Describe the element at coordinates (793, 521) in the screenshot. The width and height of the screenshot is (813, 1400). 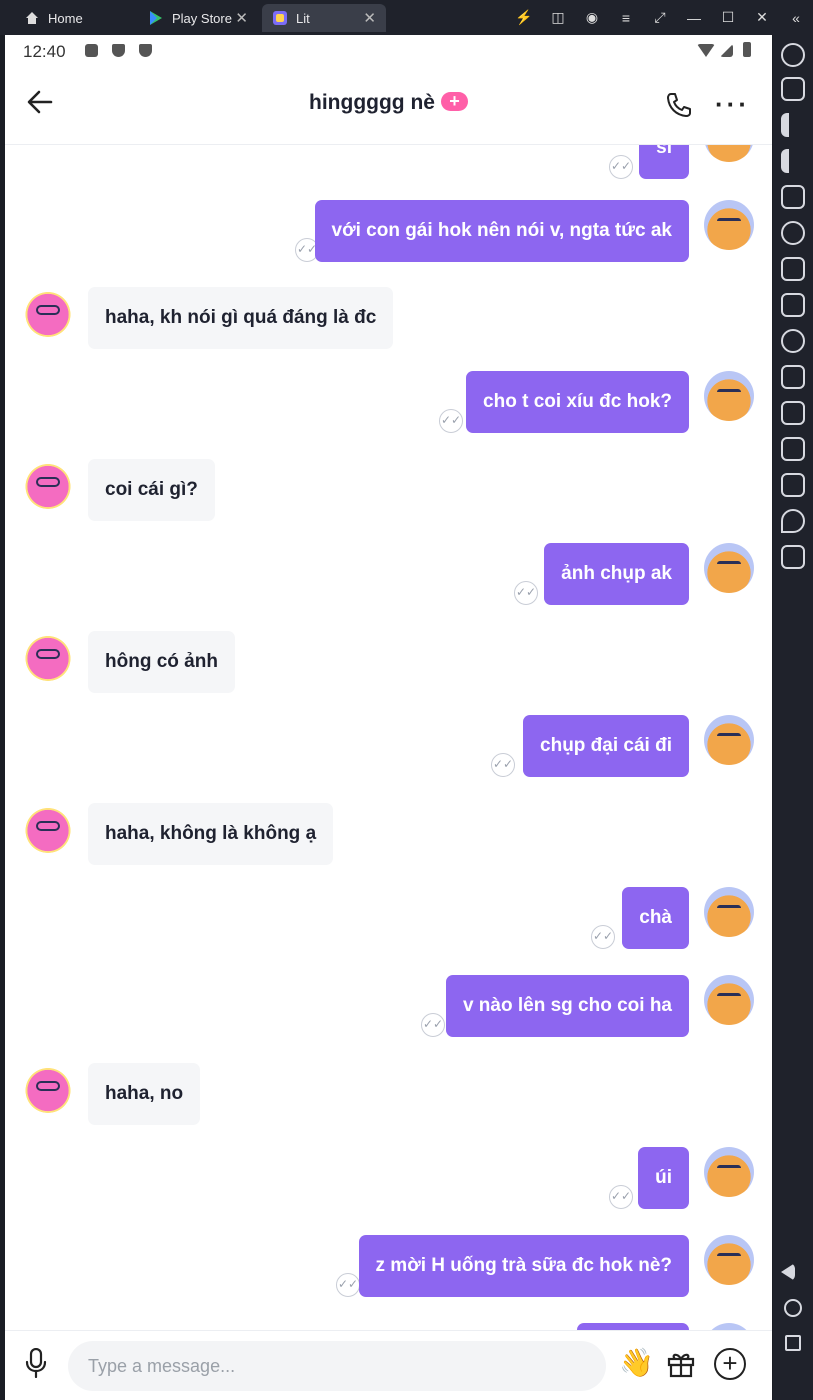
I see `location-icon` at that location.